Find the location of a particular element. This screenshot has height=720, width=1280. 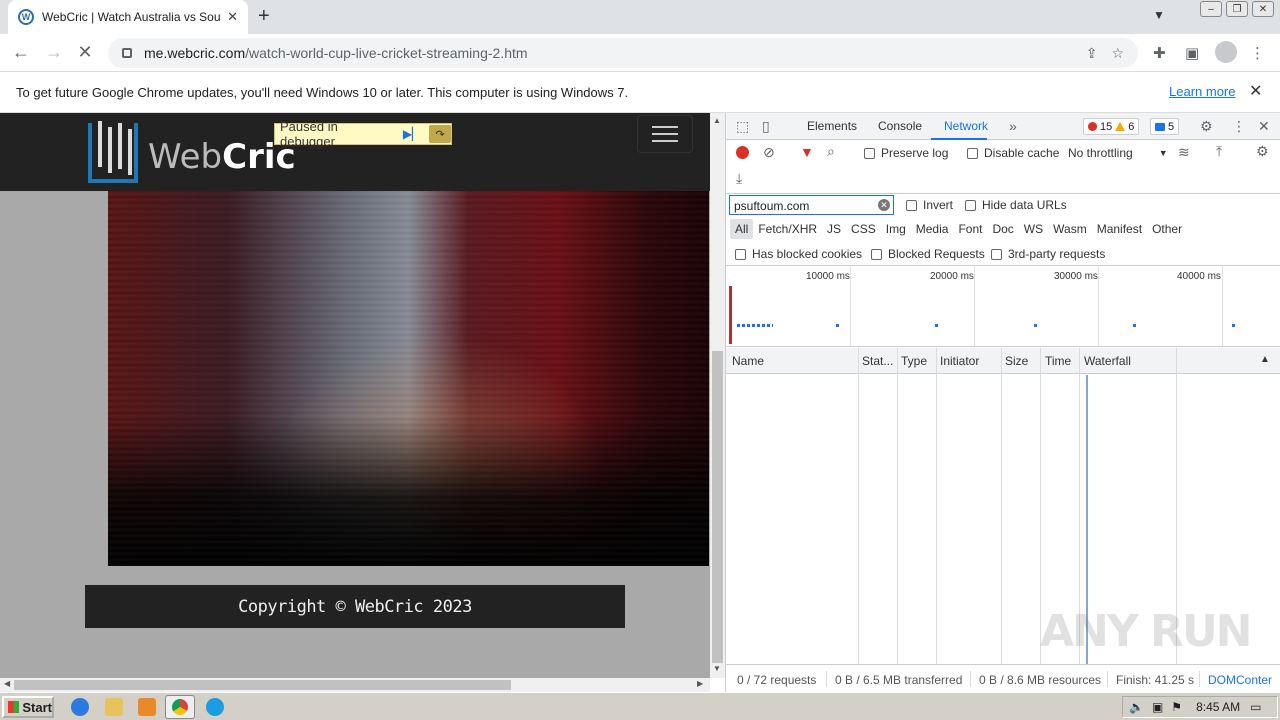

col-time: Time is located at coordinates (1058, 361).